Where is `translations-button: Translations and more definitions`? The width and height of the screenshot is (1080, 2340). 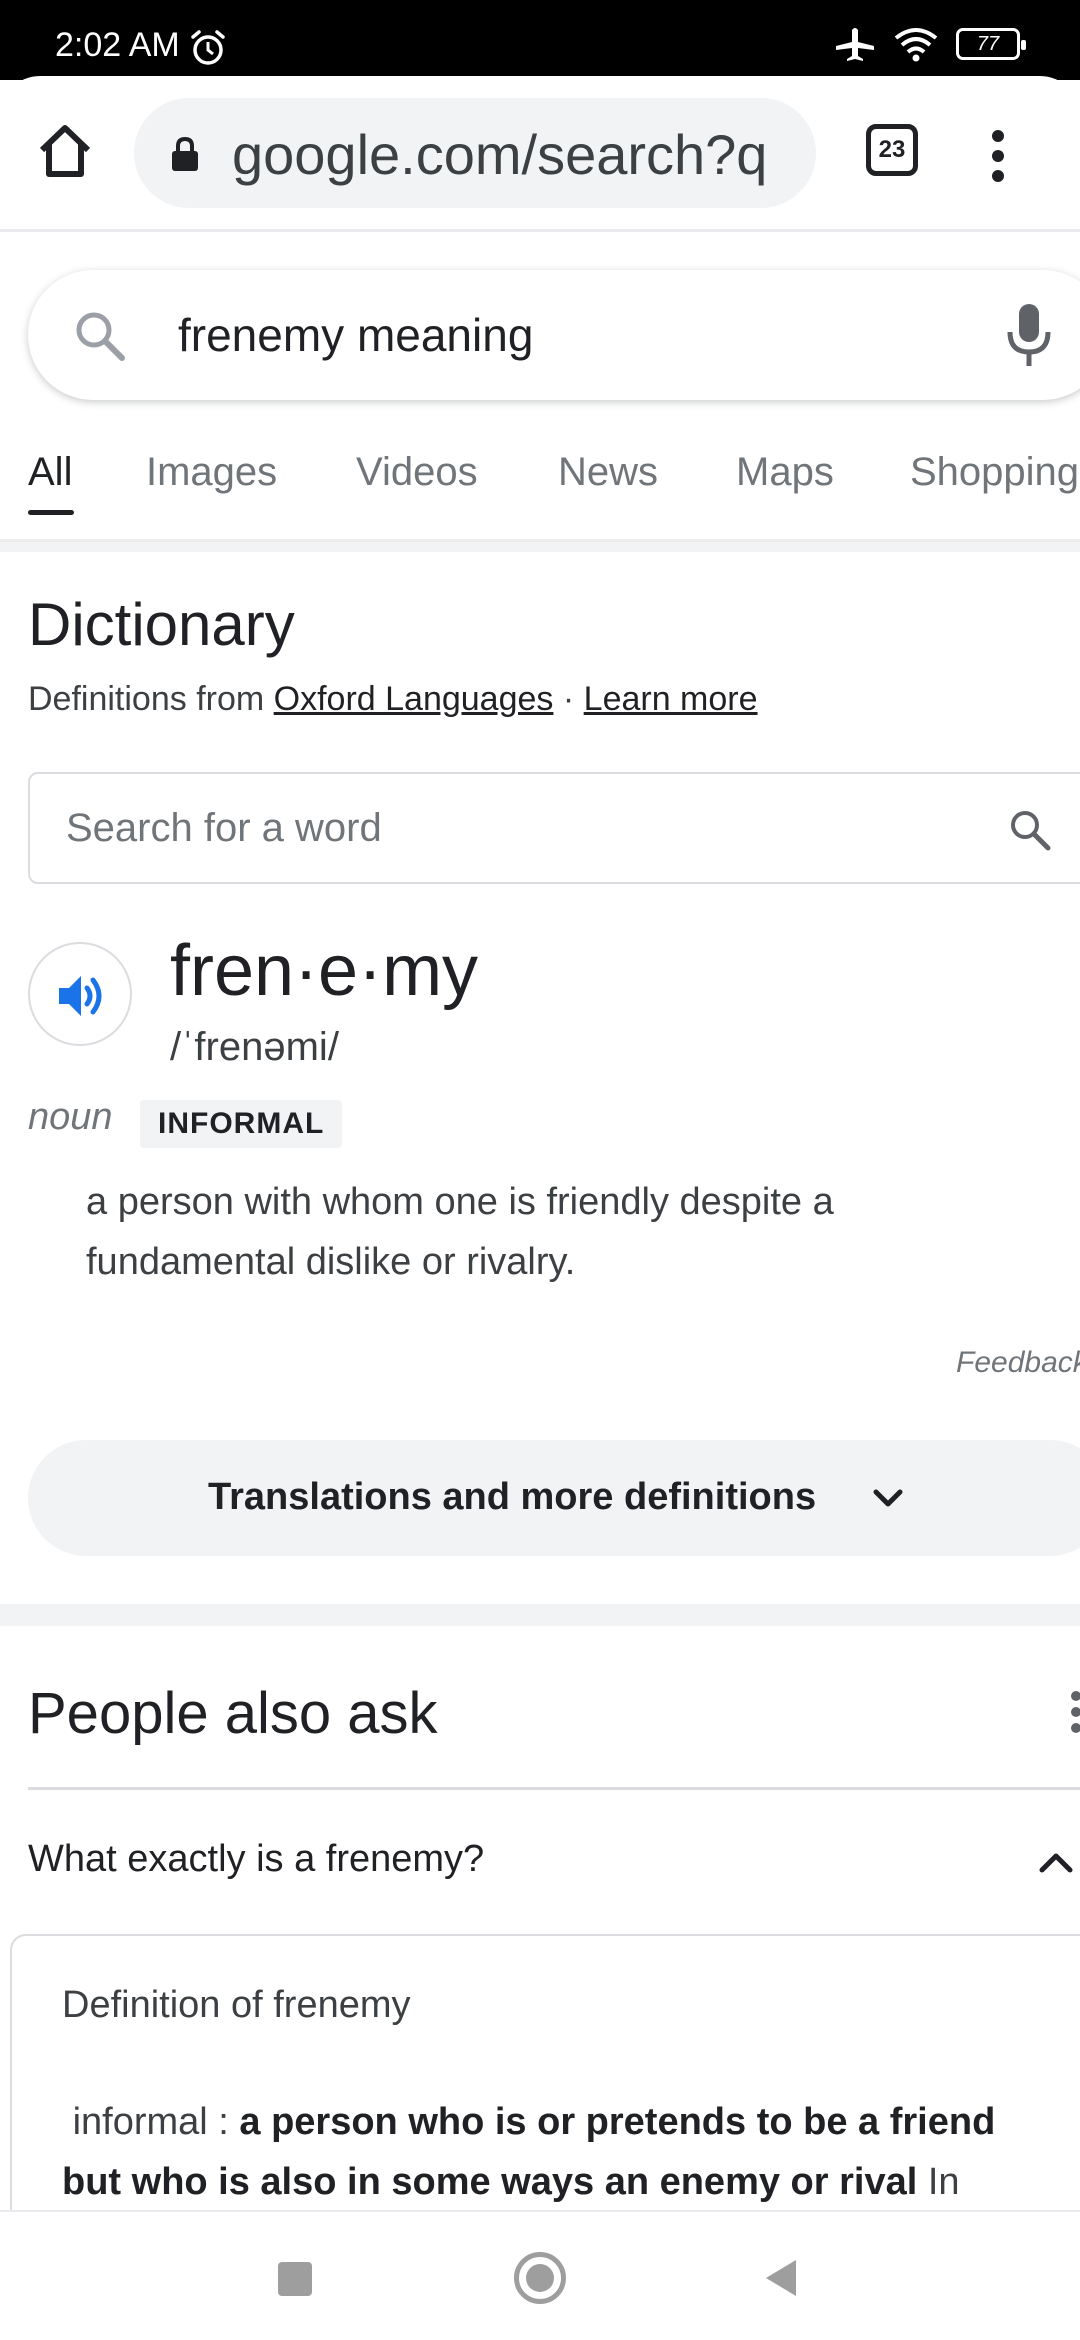
translations-button: Translations and more definitions is located at coordinates (554, 1498).